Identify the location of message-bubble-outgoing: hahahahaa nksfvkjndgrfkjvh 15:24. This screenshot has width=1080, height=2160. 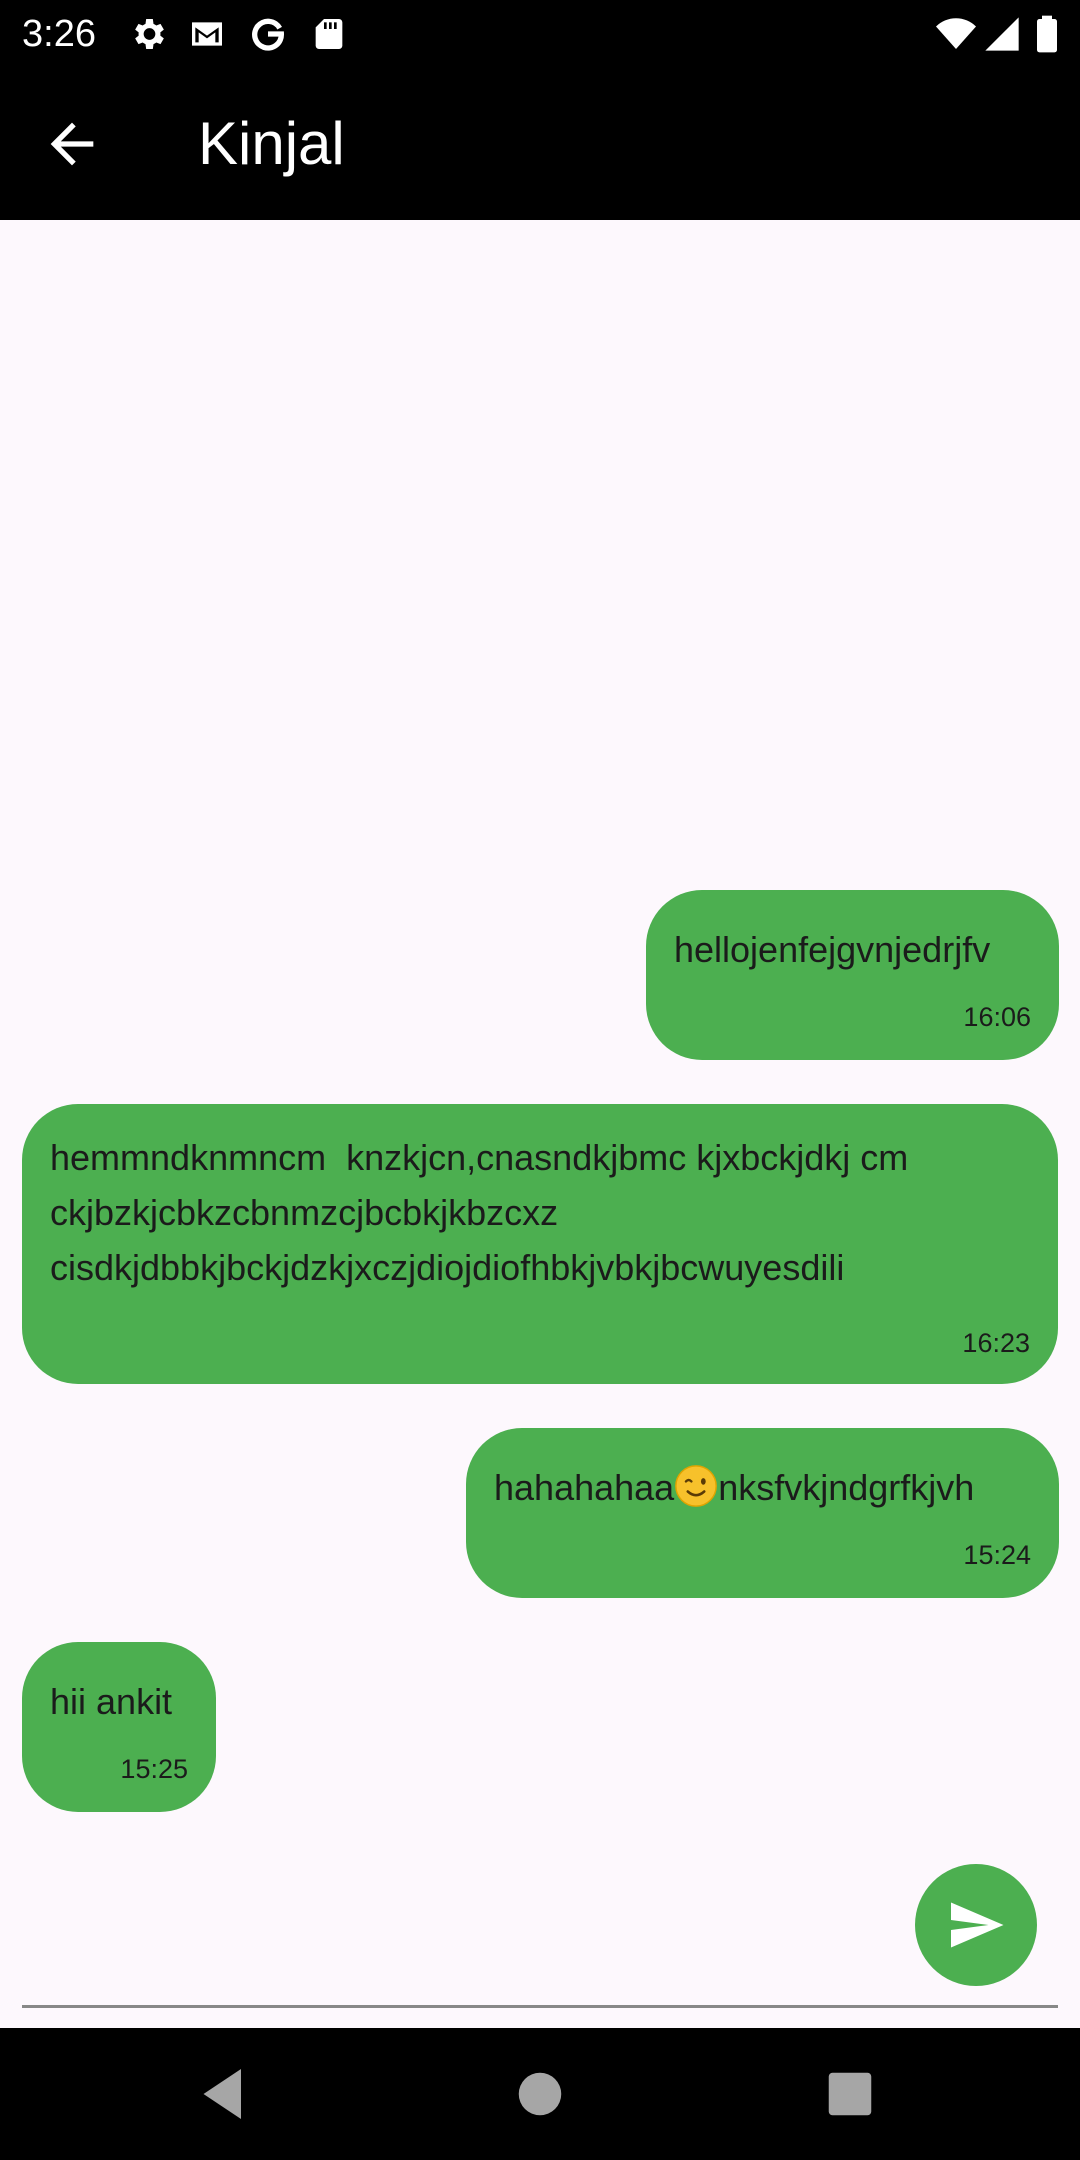
(762, 1513).